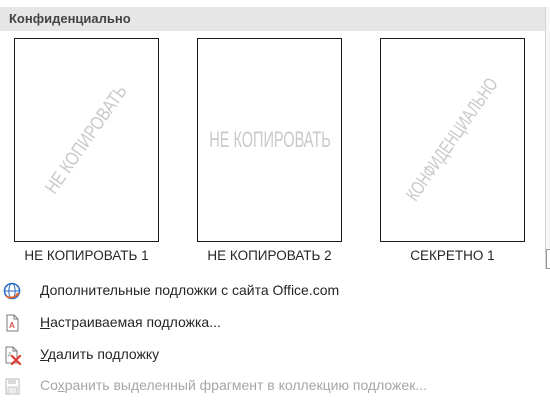 The width and height of the screenshot is (550, 404). Describe the element at coordinates (12, 386) in the screenshot. I see `save-selection-icon` at that location.